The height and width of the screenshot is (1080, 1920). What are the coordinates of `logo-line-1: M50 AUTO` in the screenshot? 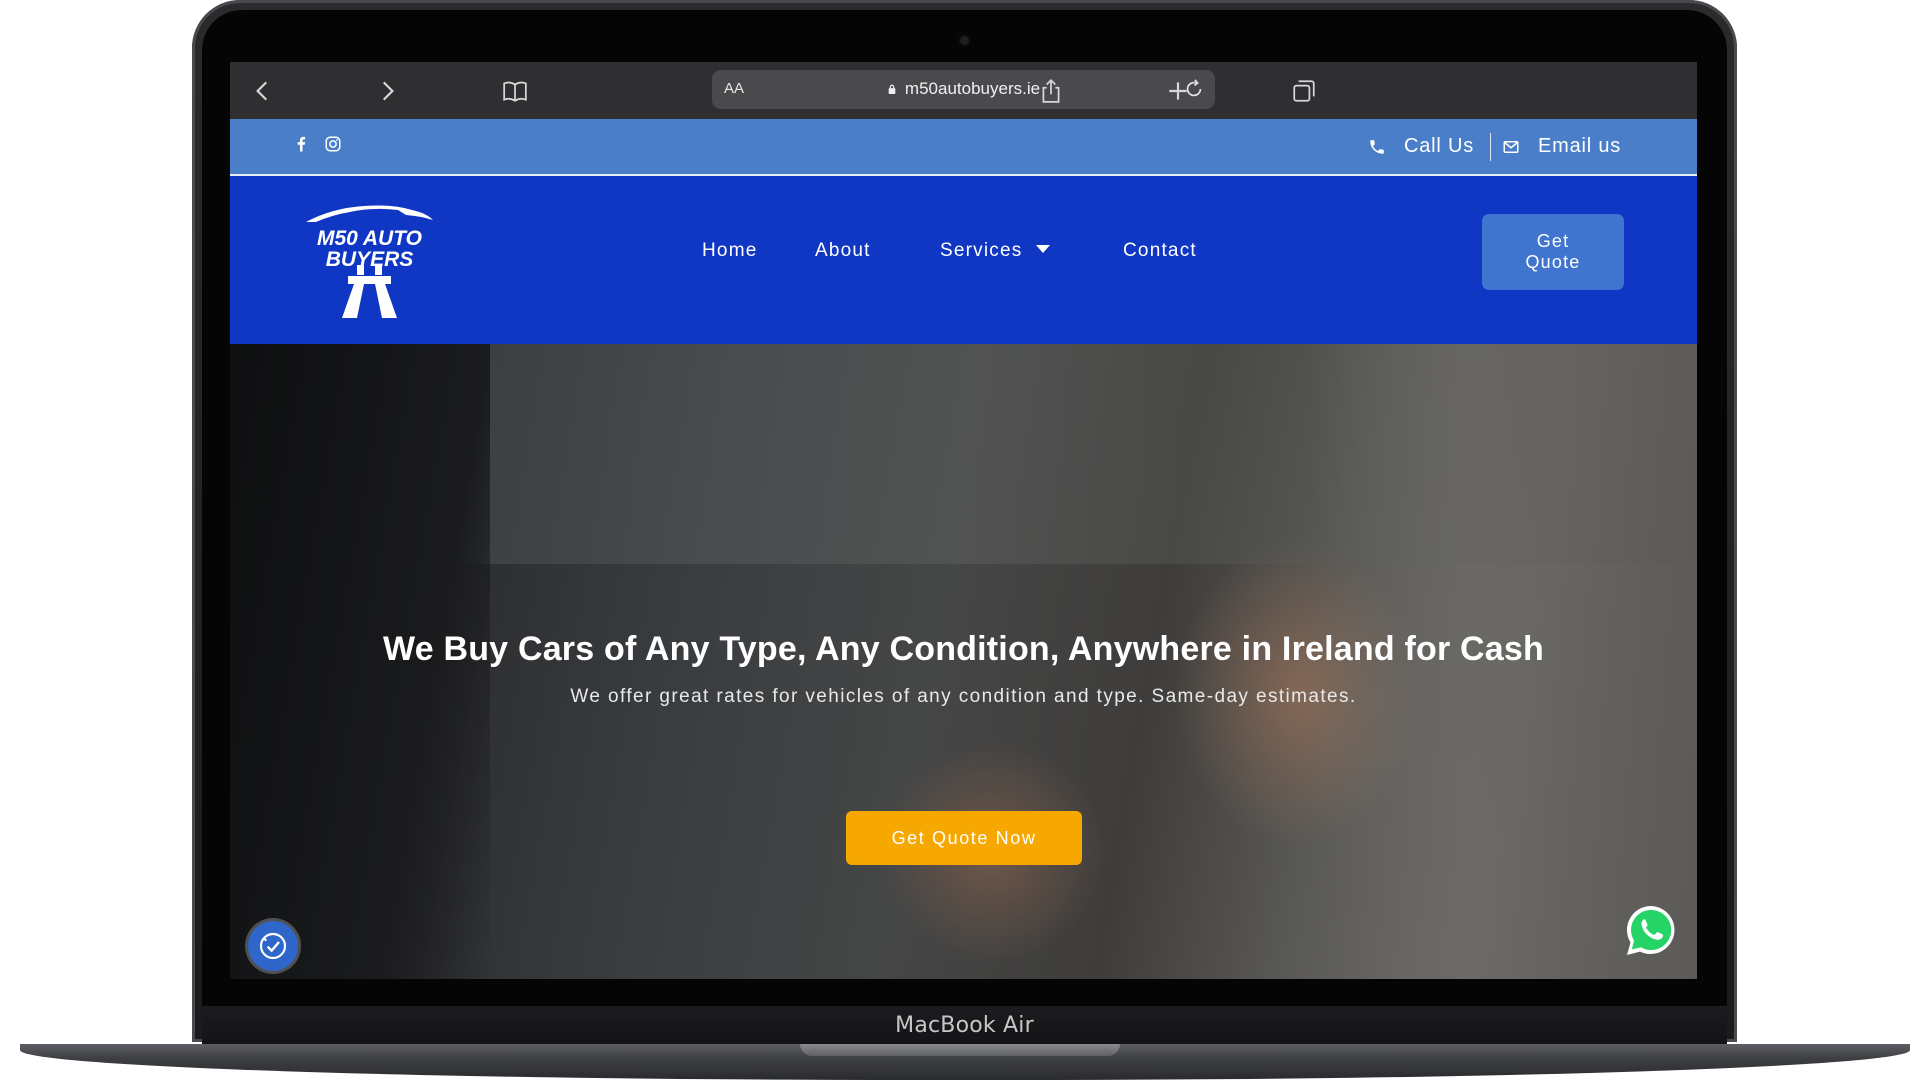 It's located at (369, 238).